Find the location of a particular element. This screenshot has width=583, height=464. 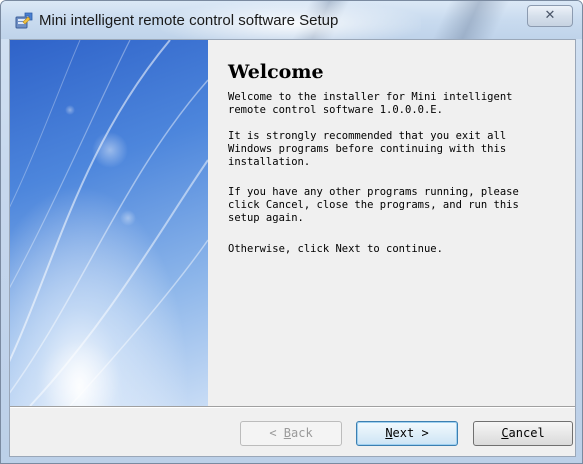

title-bar-decoration is located at coordinates (471, 20).